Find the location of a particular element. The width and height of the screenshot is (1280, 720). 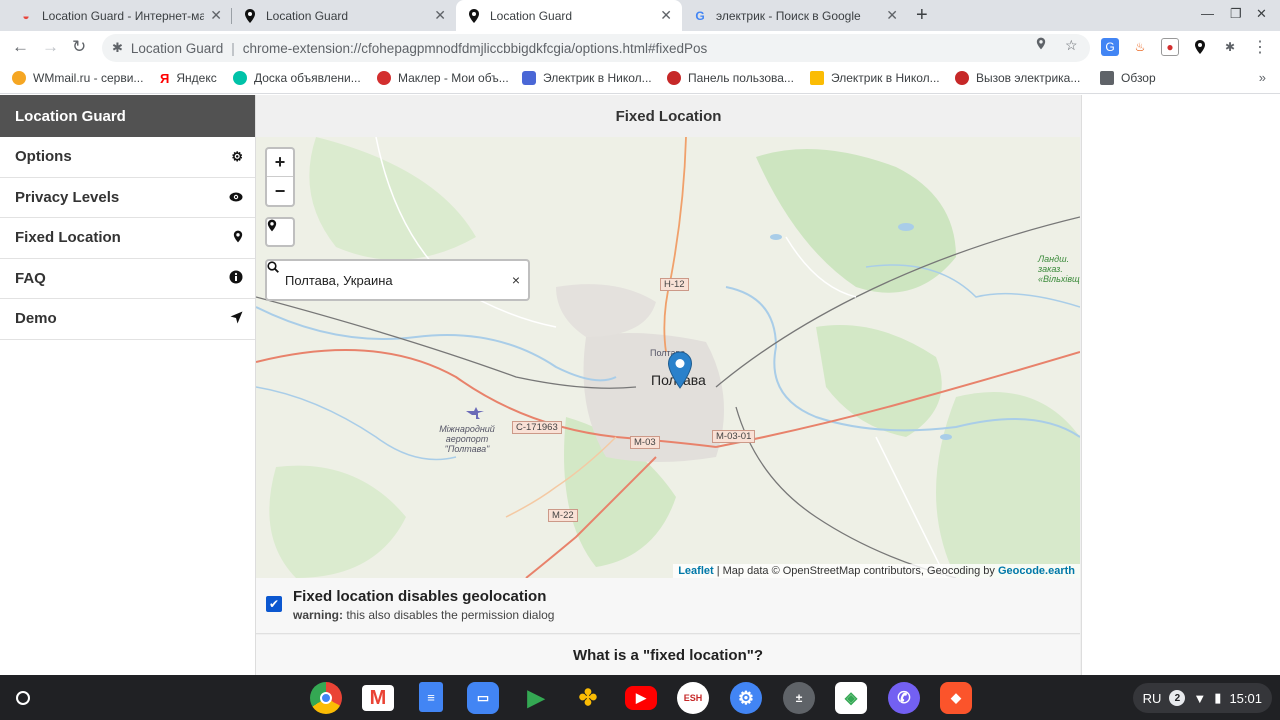

sidebar-item-label: Options is located at coordinates (43, 157).